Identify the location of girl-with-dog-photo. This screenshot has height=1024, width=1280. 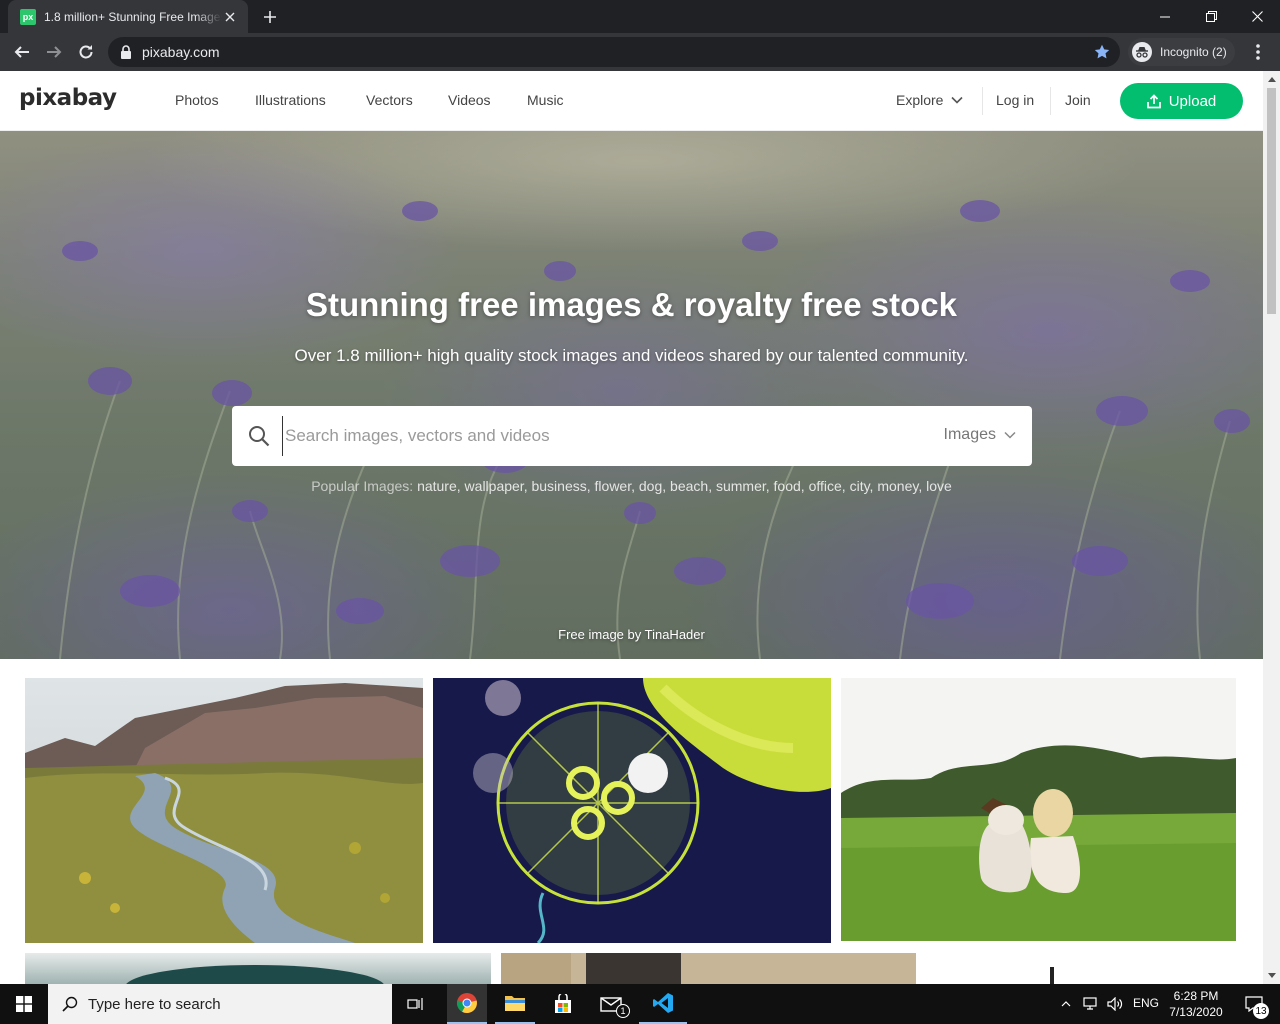
(1038, 809).